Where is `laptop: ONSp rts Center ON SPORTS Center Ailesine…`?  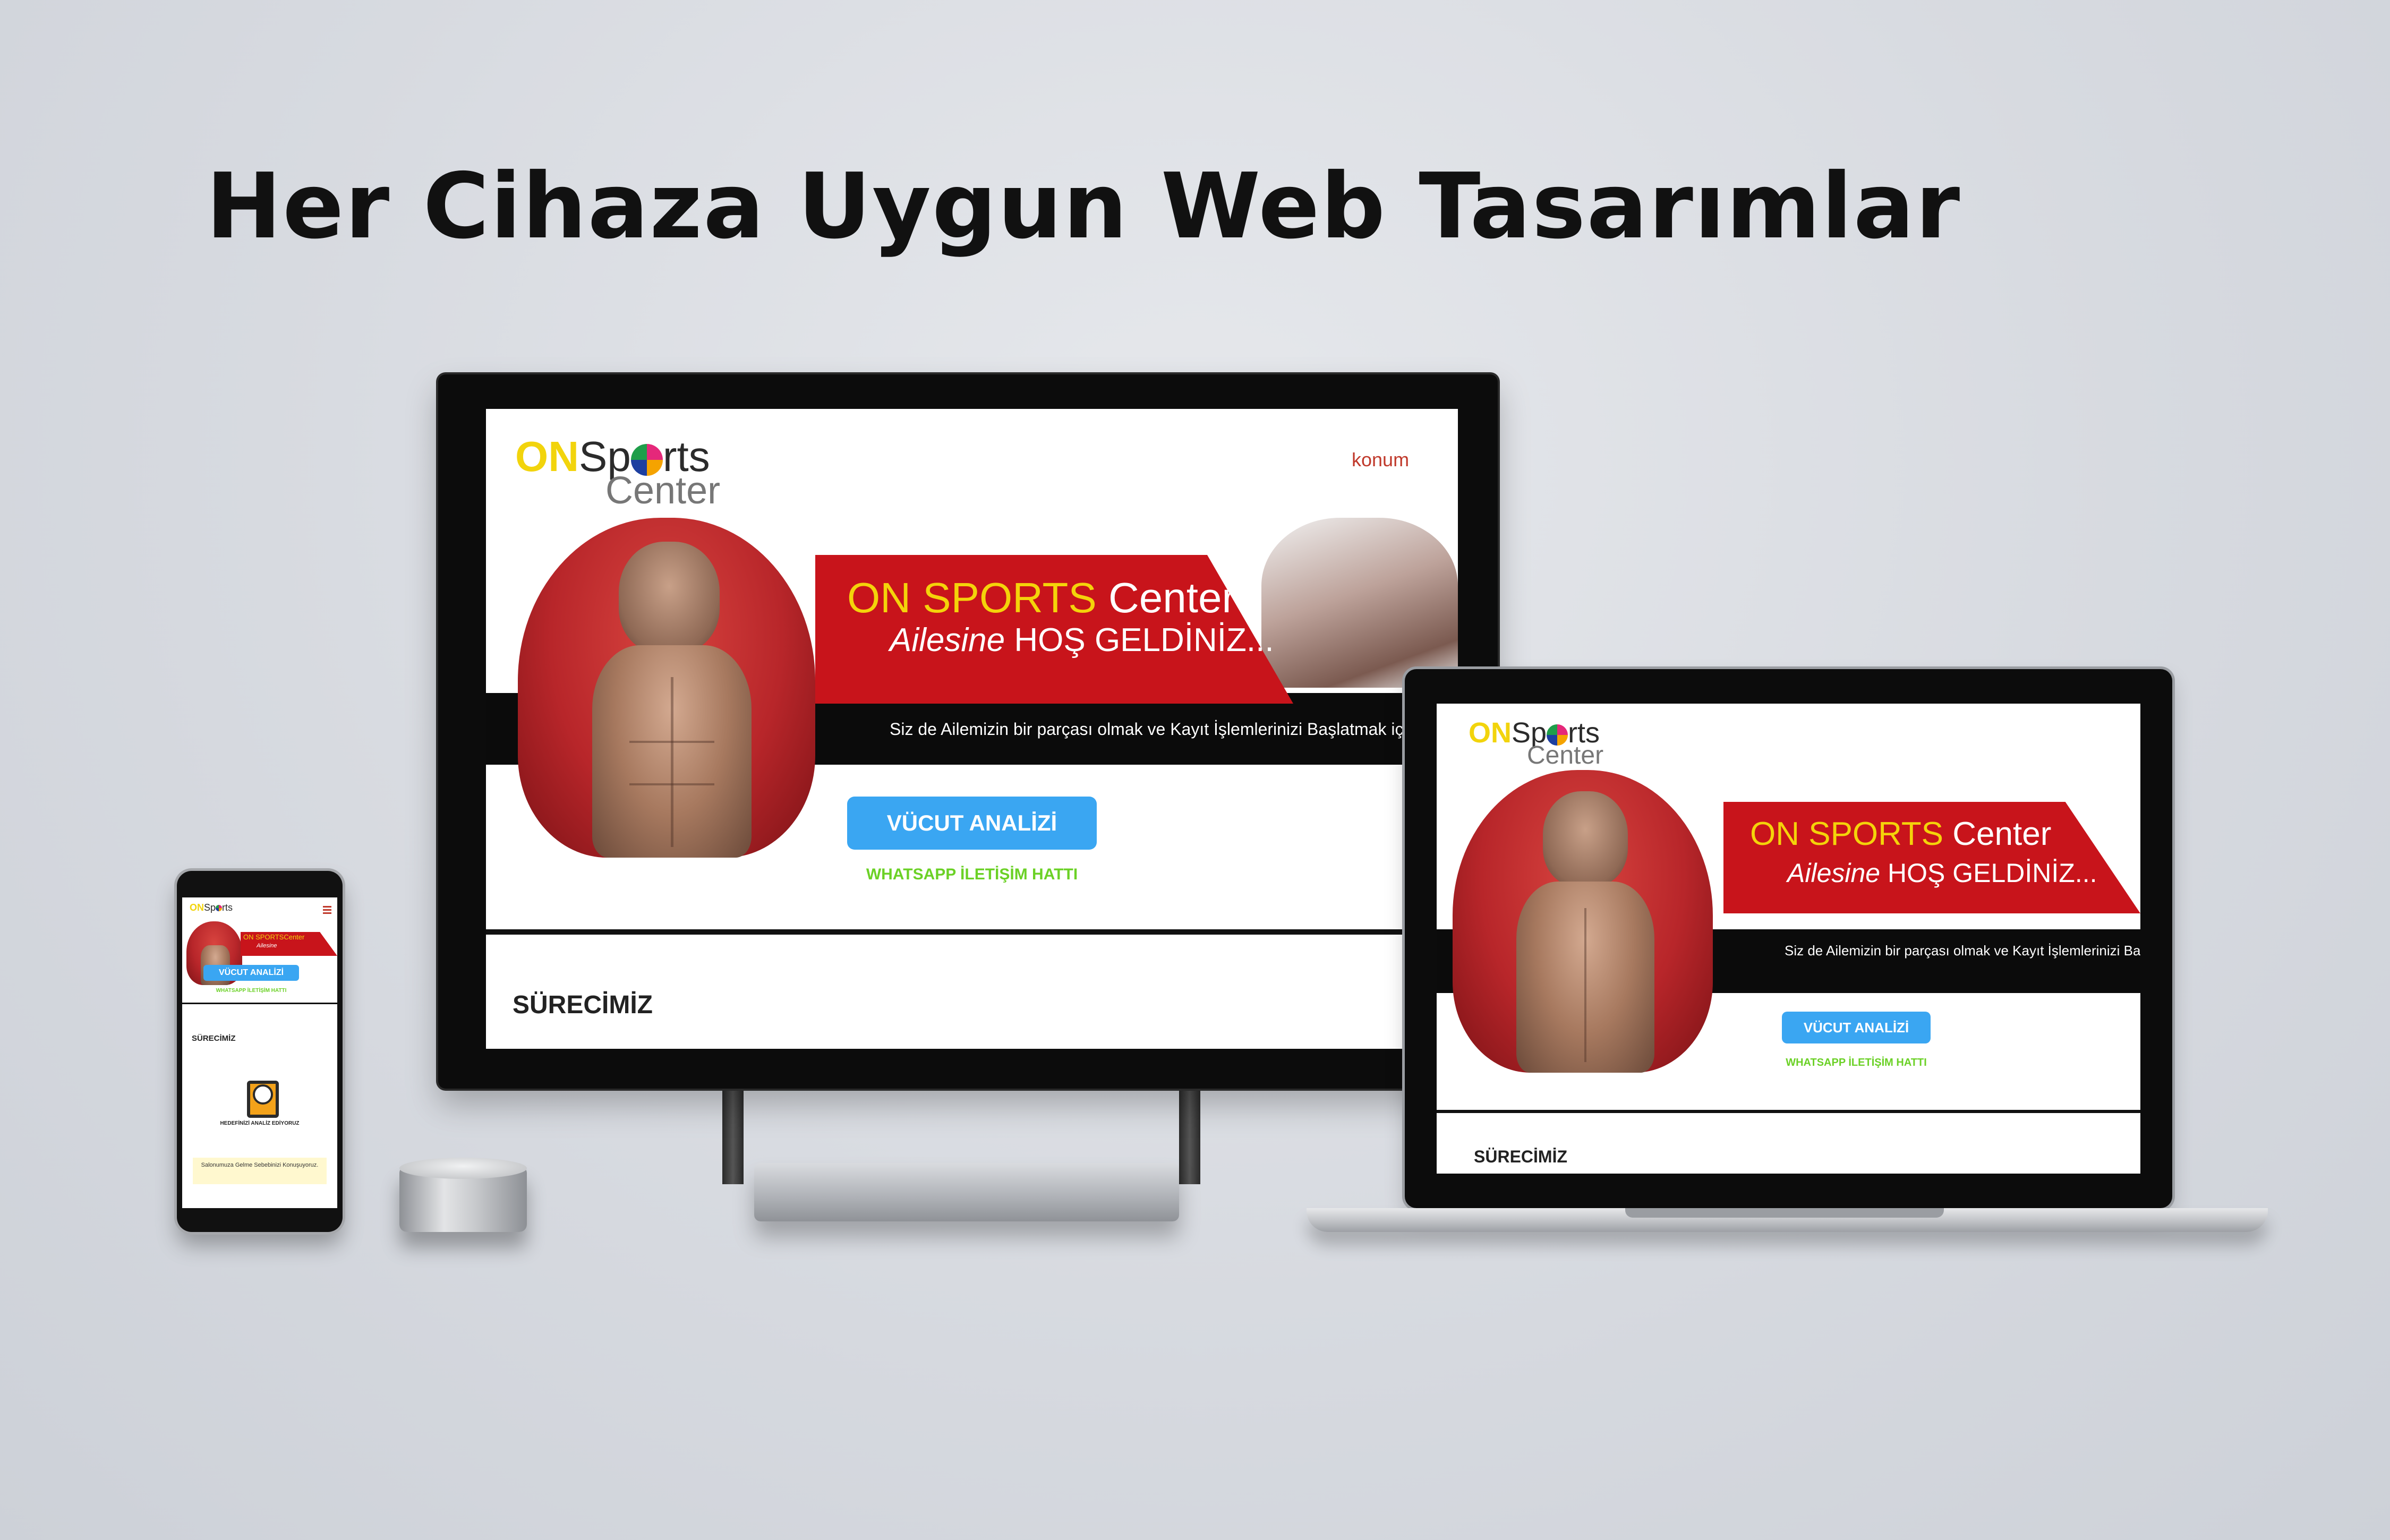
laptop: ONSp rts Center ON SPORTS Center Ailesine… is located at coordinates (1788, 938).